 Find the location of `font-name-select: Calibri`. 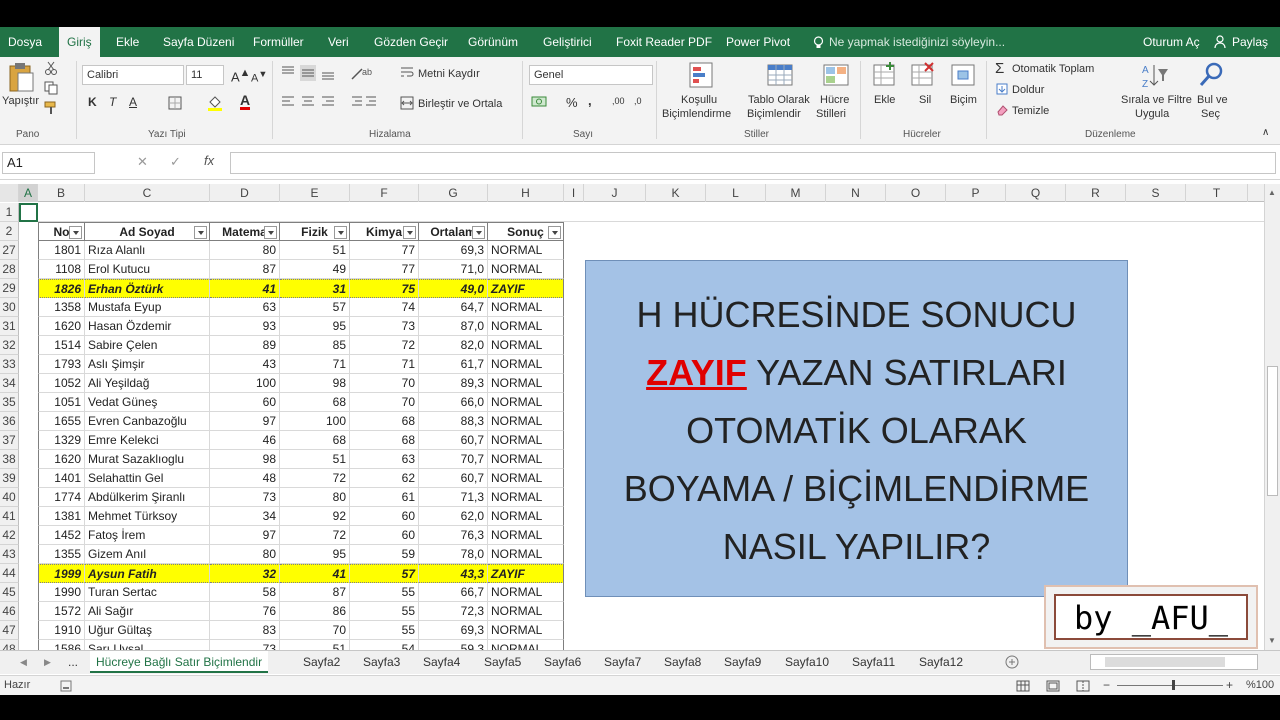

font-name-select: Calibri is located at coordinates (133, 75).